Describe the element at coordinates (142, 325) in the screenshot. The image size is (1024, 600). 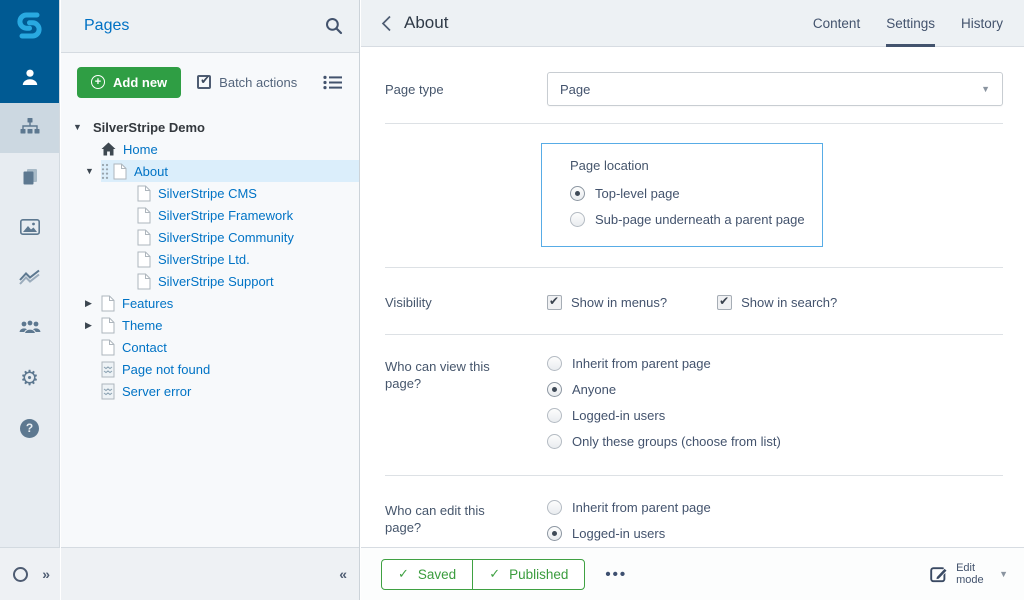
I see `tree-item-label: Theme` at that location.